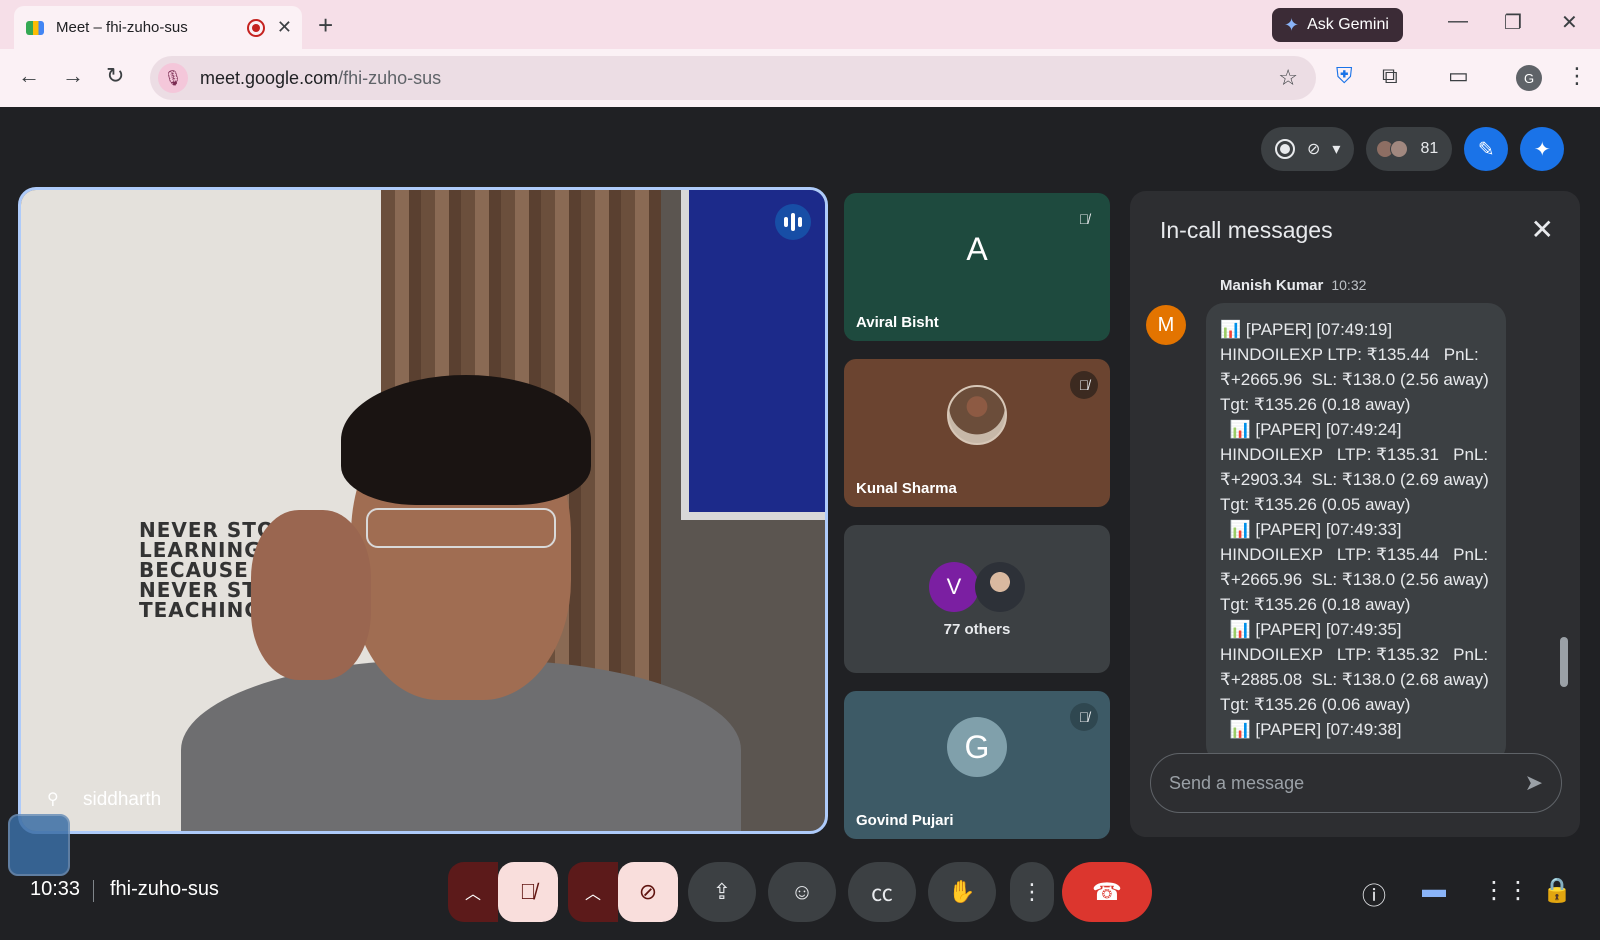 The height and width of the screenshot is (940, 1600). I want to click on browser-tab: Meet – fhi-zuho-sus ✕, so click(158, 27).